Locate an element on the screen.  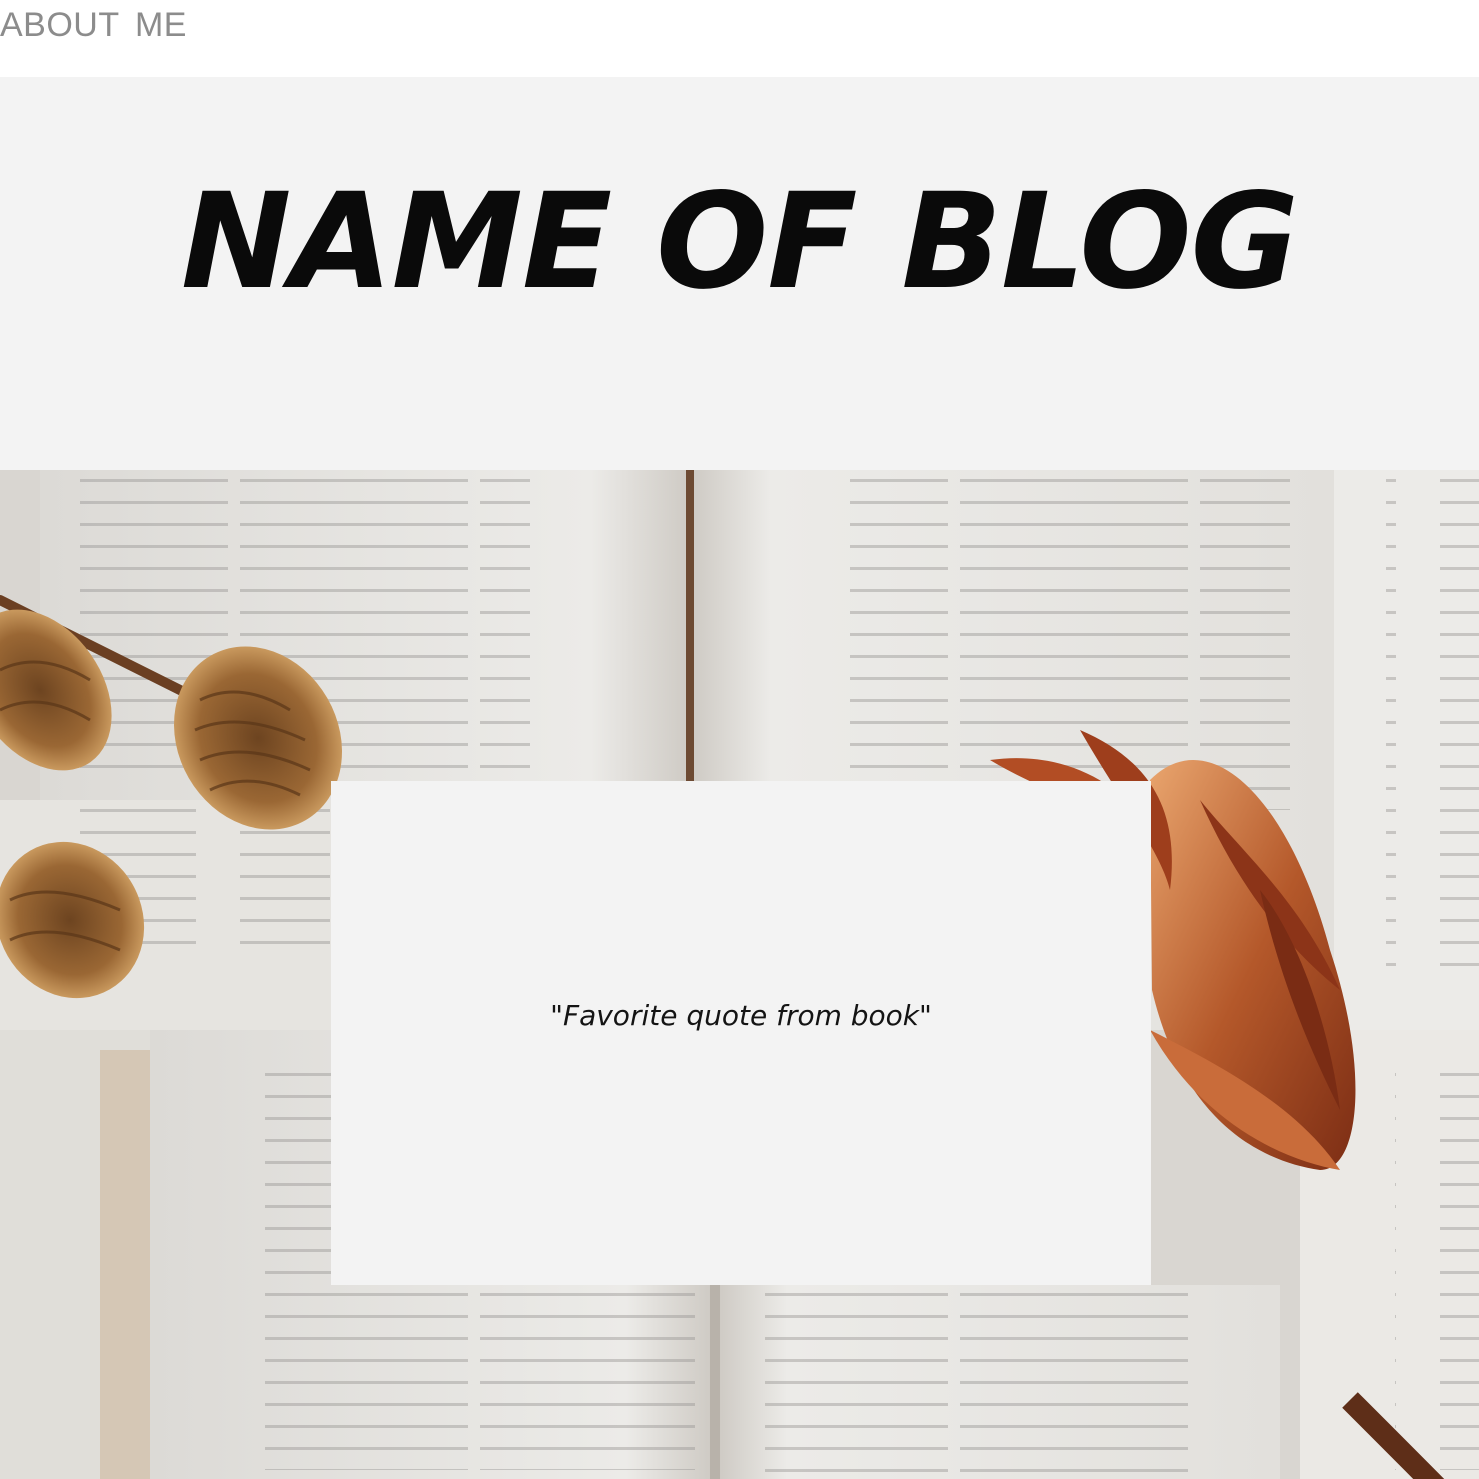
blog-title: NAME OF BLOG is located at coordinates (739, 242).